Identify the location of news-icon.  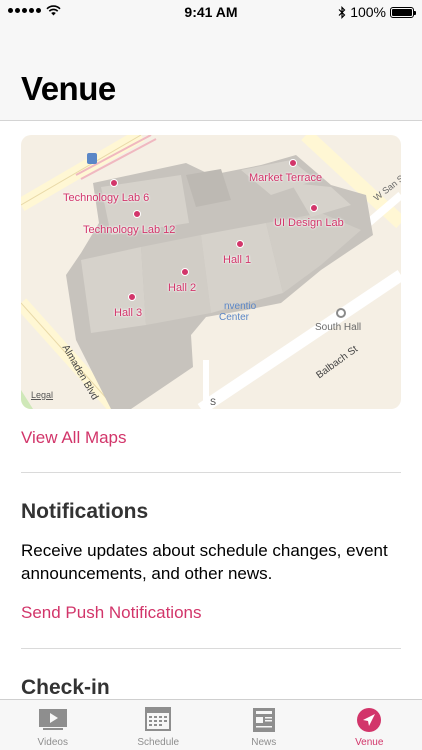
(263, 720).